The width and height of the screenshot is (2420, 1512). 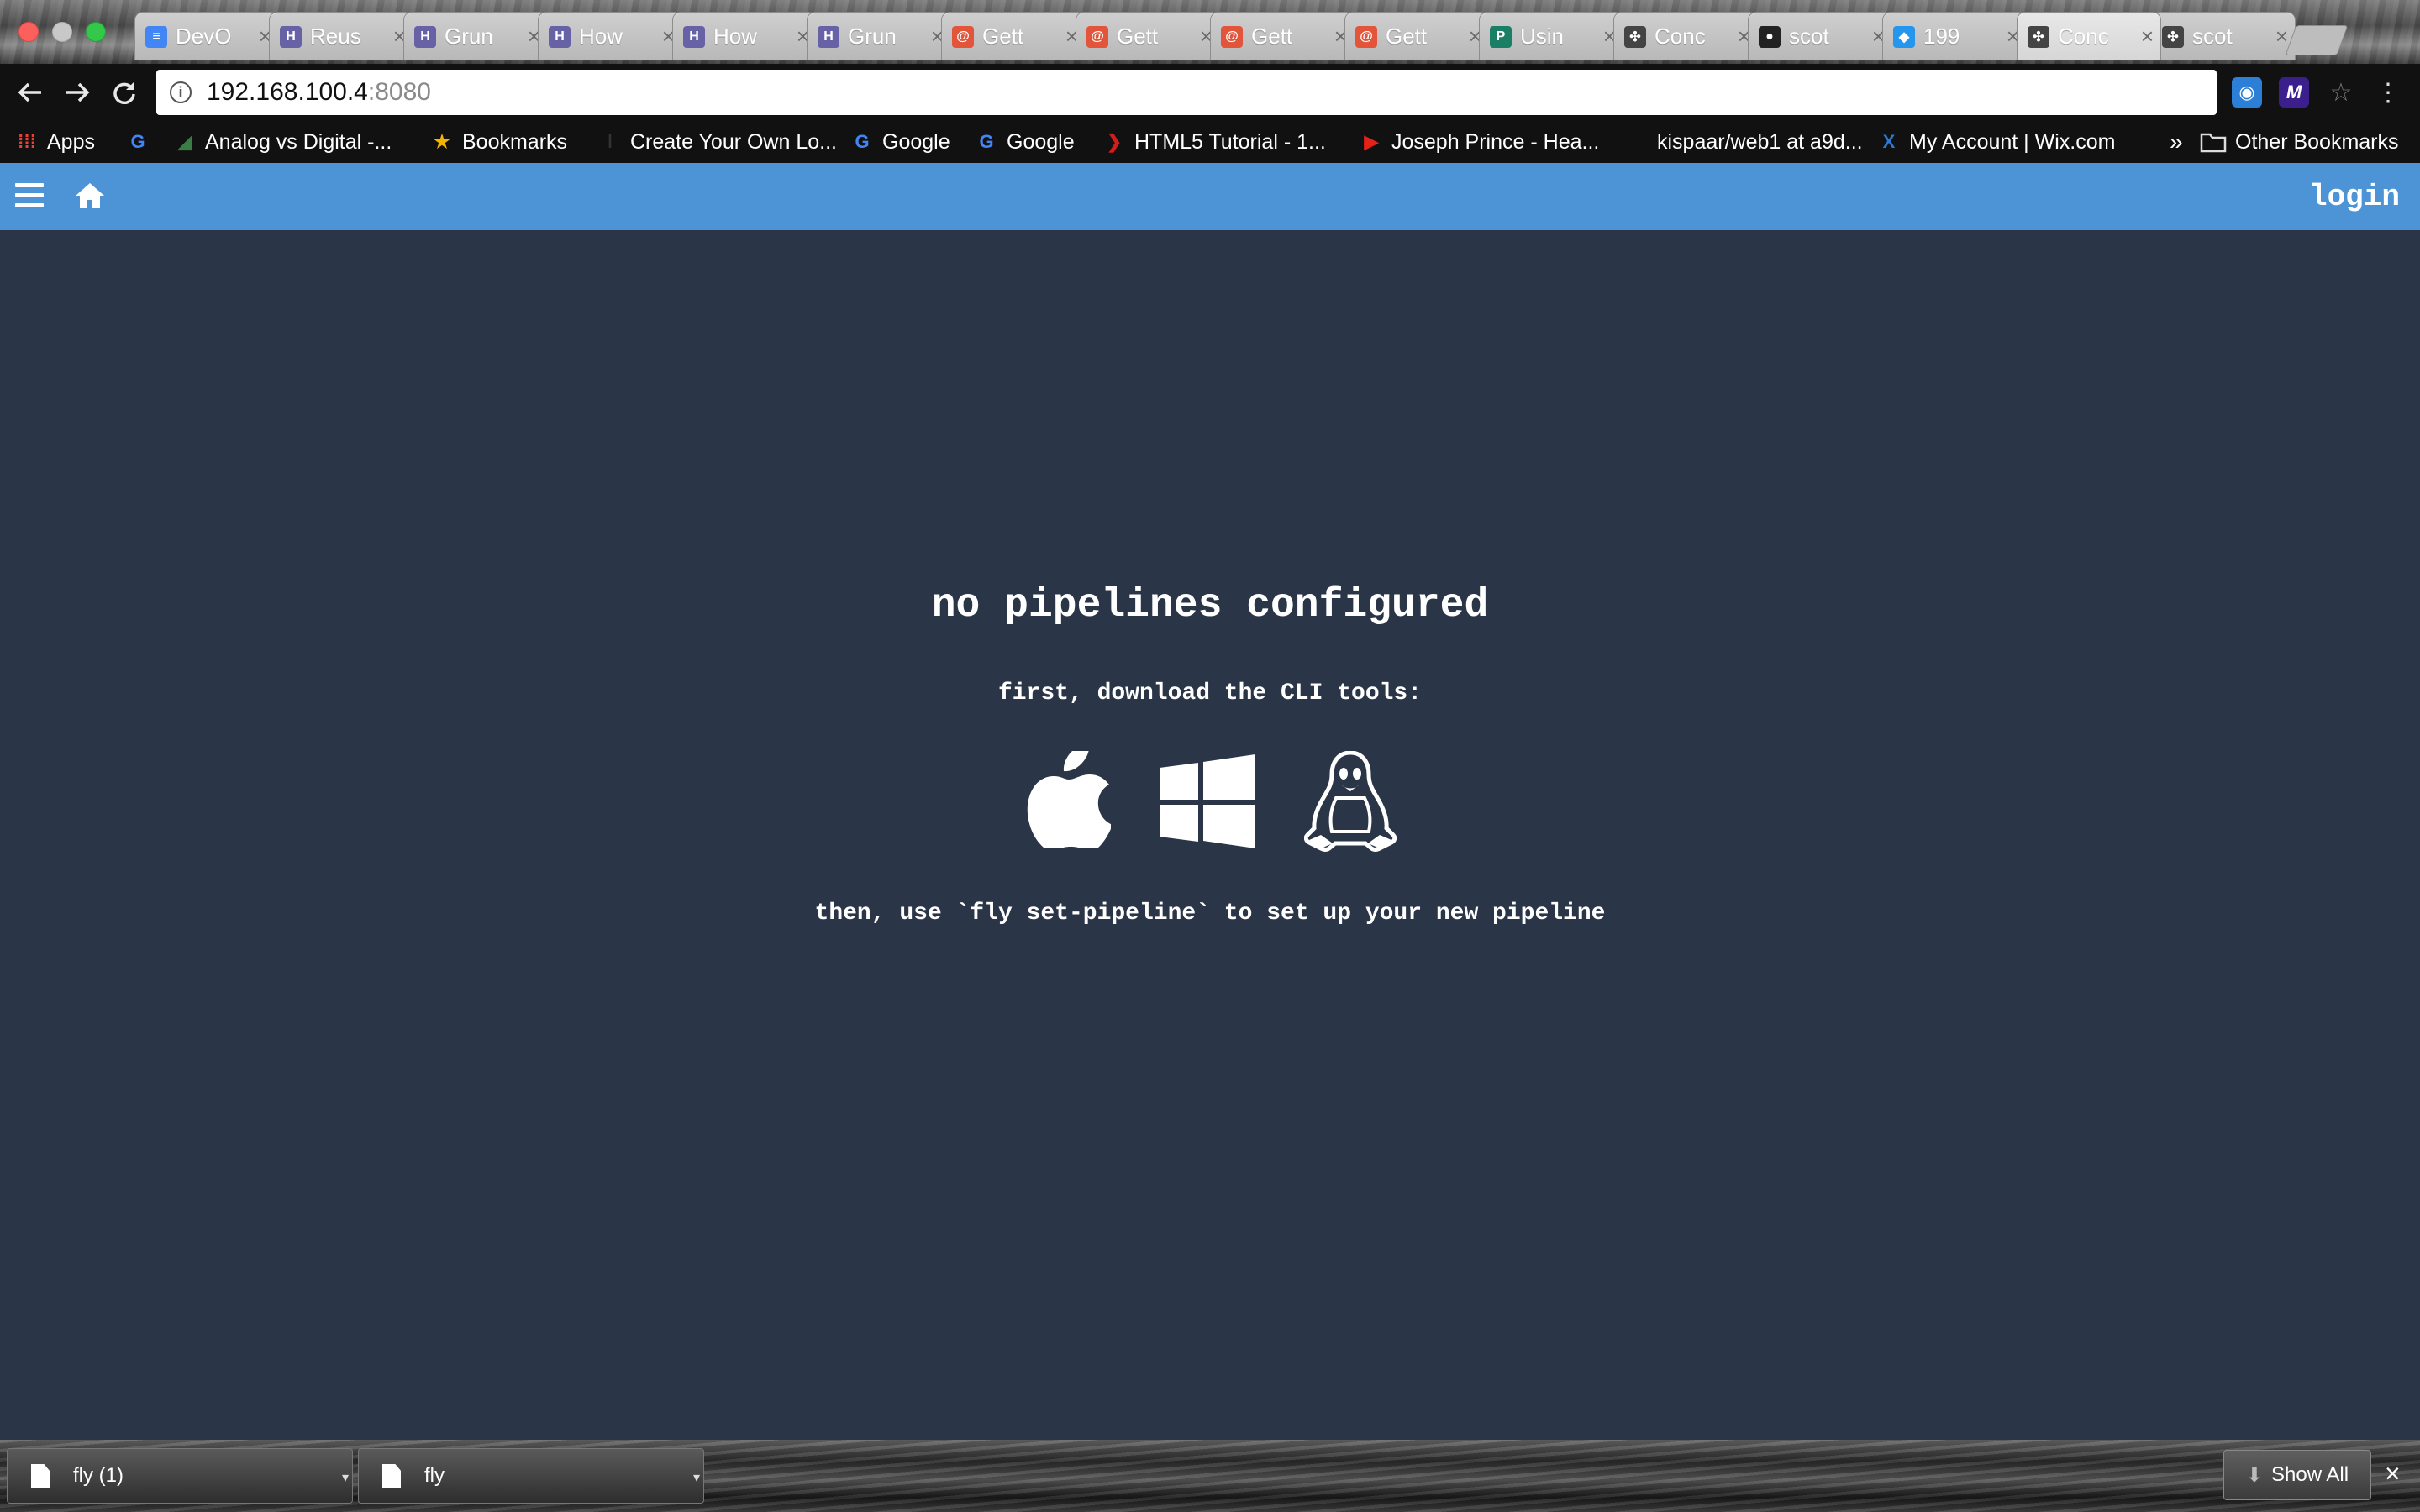 I want to click on browser-tab: ◆ 199 ×, so click(x=1954, y=36).